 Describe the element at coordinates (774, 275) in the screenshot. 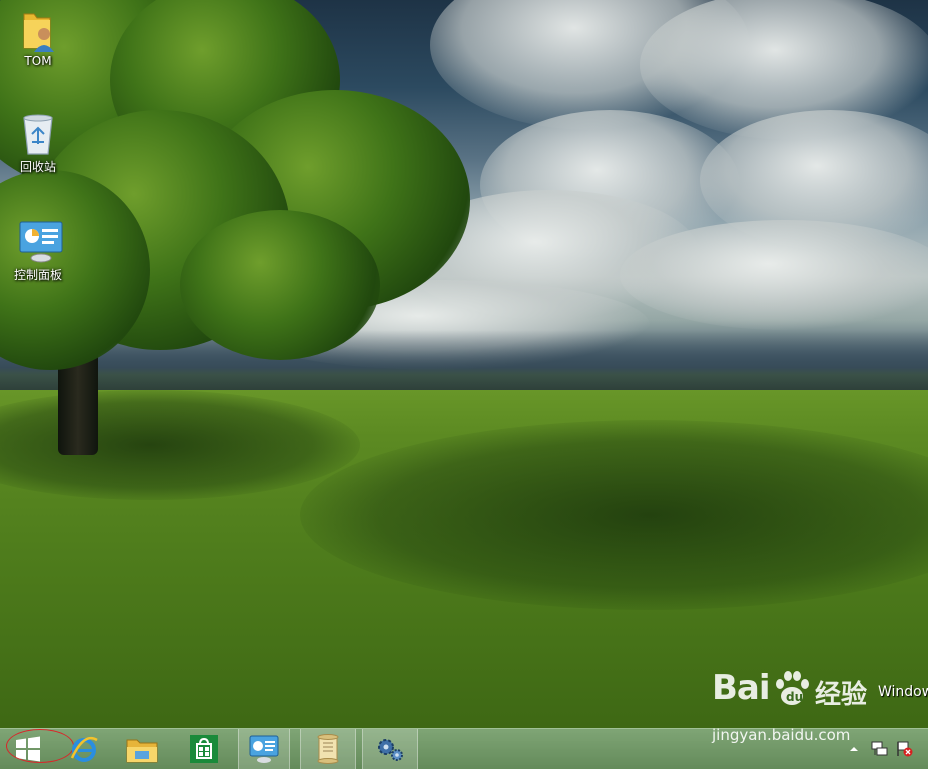

I see `cloud` at that location.